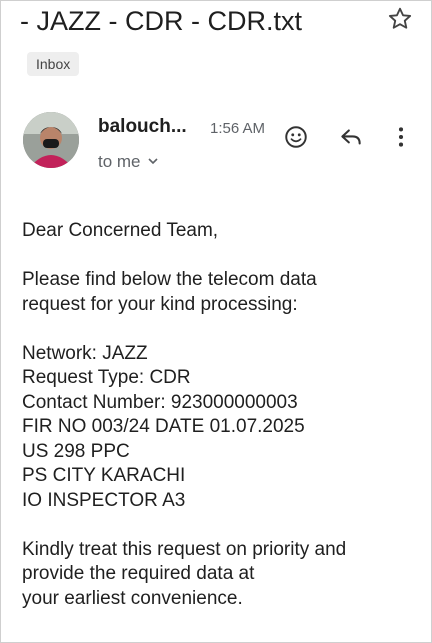 This screenshot has height=643, width=432. Describe the element at coordinates (76, 451) in the screenshot. I see `section-line: US 298 PPC` at that location.